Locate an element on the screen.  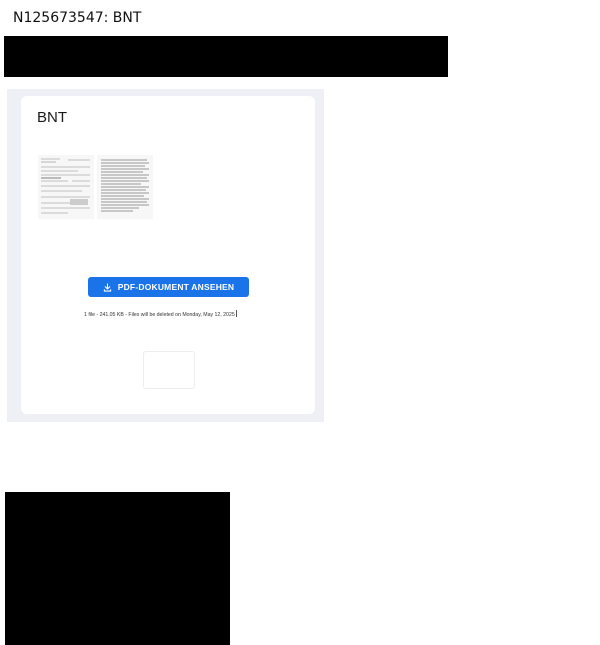
view-pdf-button-label: PDF-DOKUMENT ANSEHEN is located at coordinates (176, 287).